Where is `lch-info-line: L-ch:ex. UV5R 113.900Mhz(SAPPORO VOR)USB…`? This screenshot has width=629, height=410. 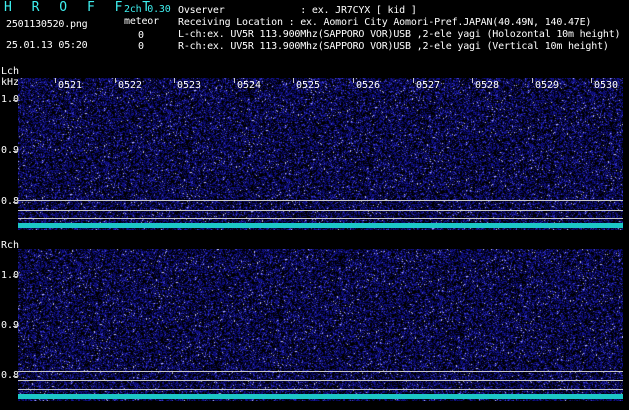 lch-info-line: L-ch:ex. UV5R 113.900Mhz(SAPPORO VOR)USB… is located at coordinates (399, 34).